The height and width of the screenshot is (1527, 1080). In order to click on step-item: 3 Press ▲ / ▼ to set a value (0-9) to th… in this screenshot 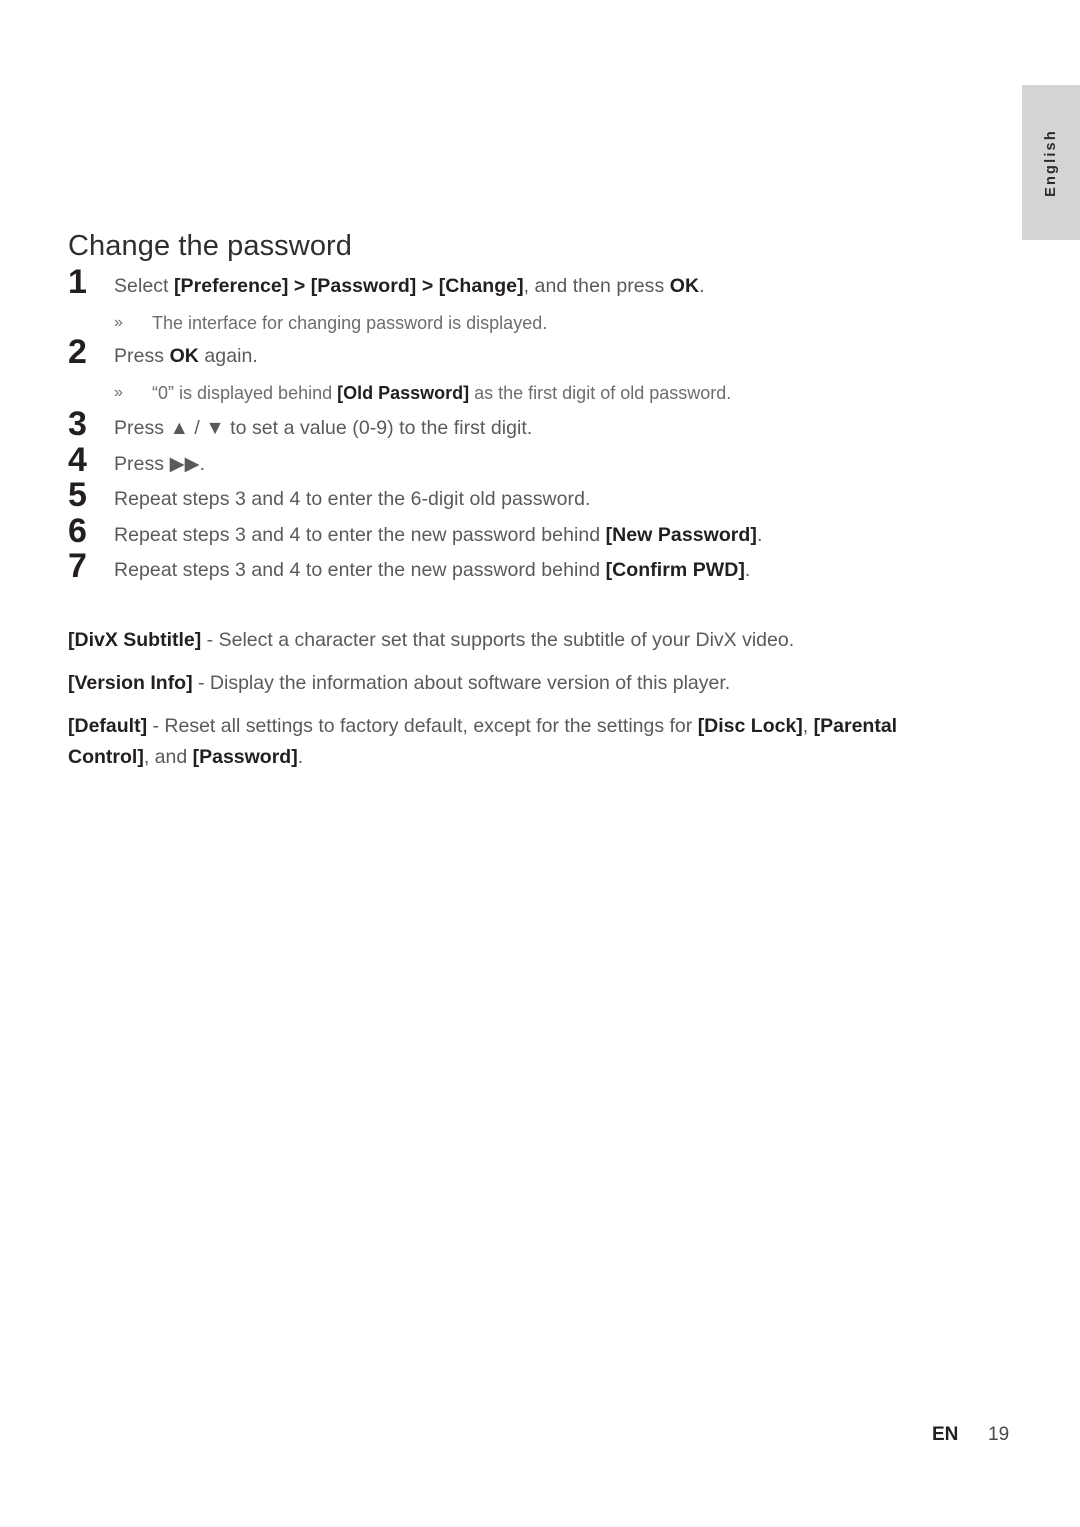, I will do `click(543, 424)`.